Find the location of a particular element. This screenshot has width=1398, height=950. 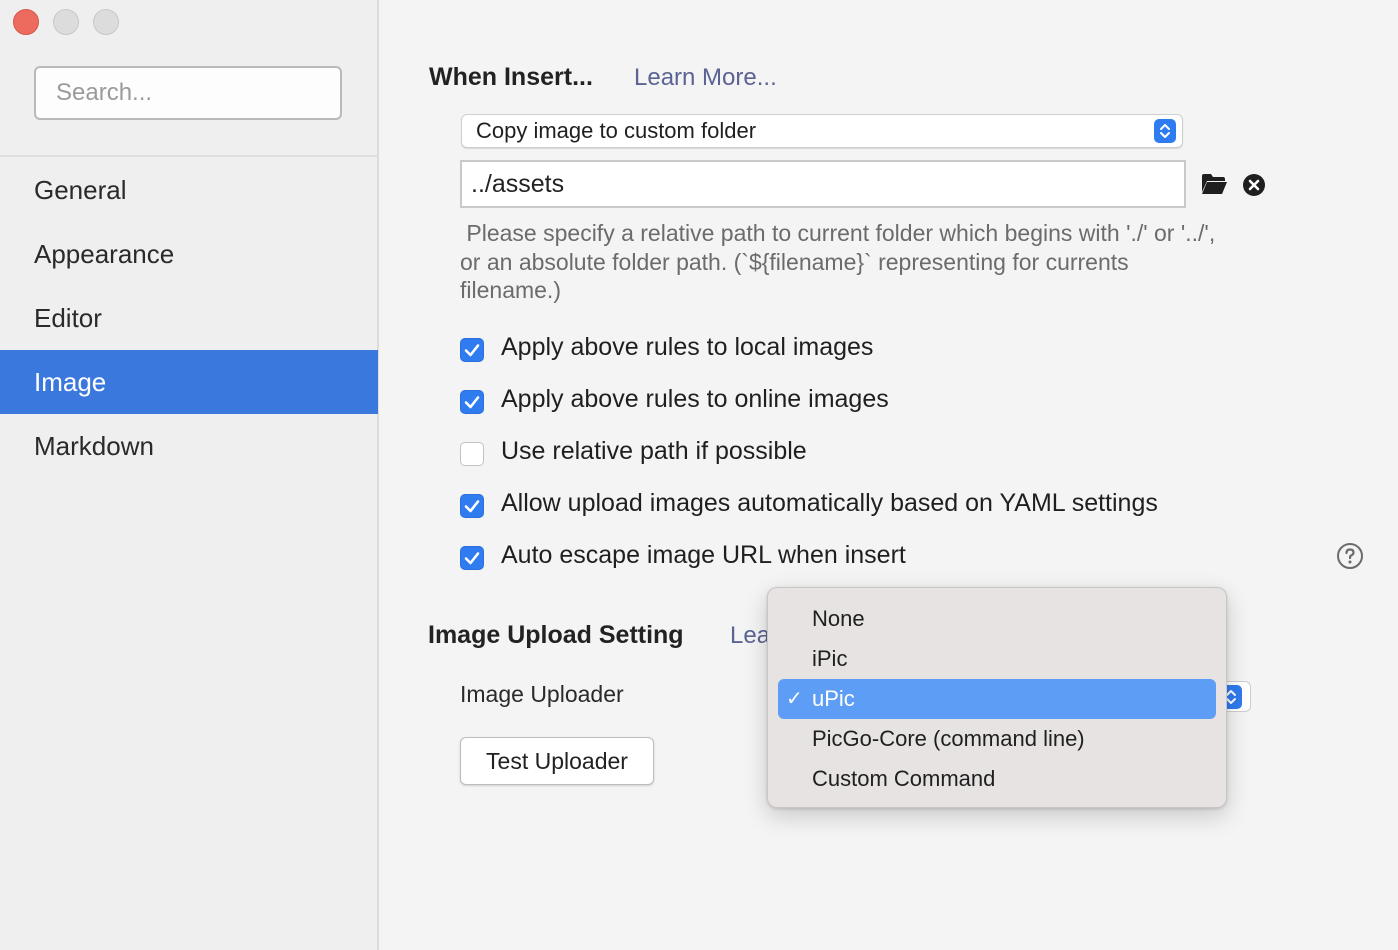

sidebar-item-image: Image is located at coordinates (189, 382).